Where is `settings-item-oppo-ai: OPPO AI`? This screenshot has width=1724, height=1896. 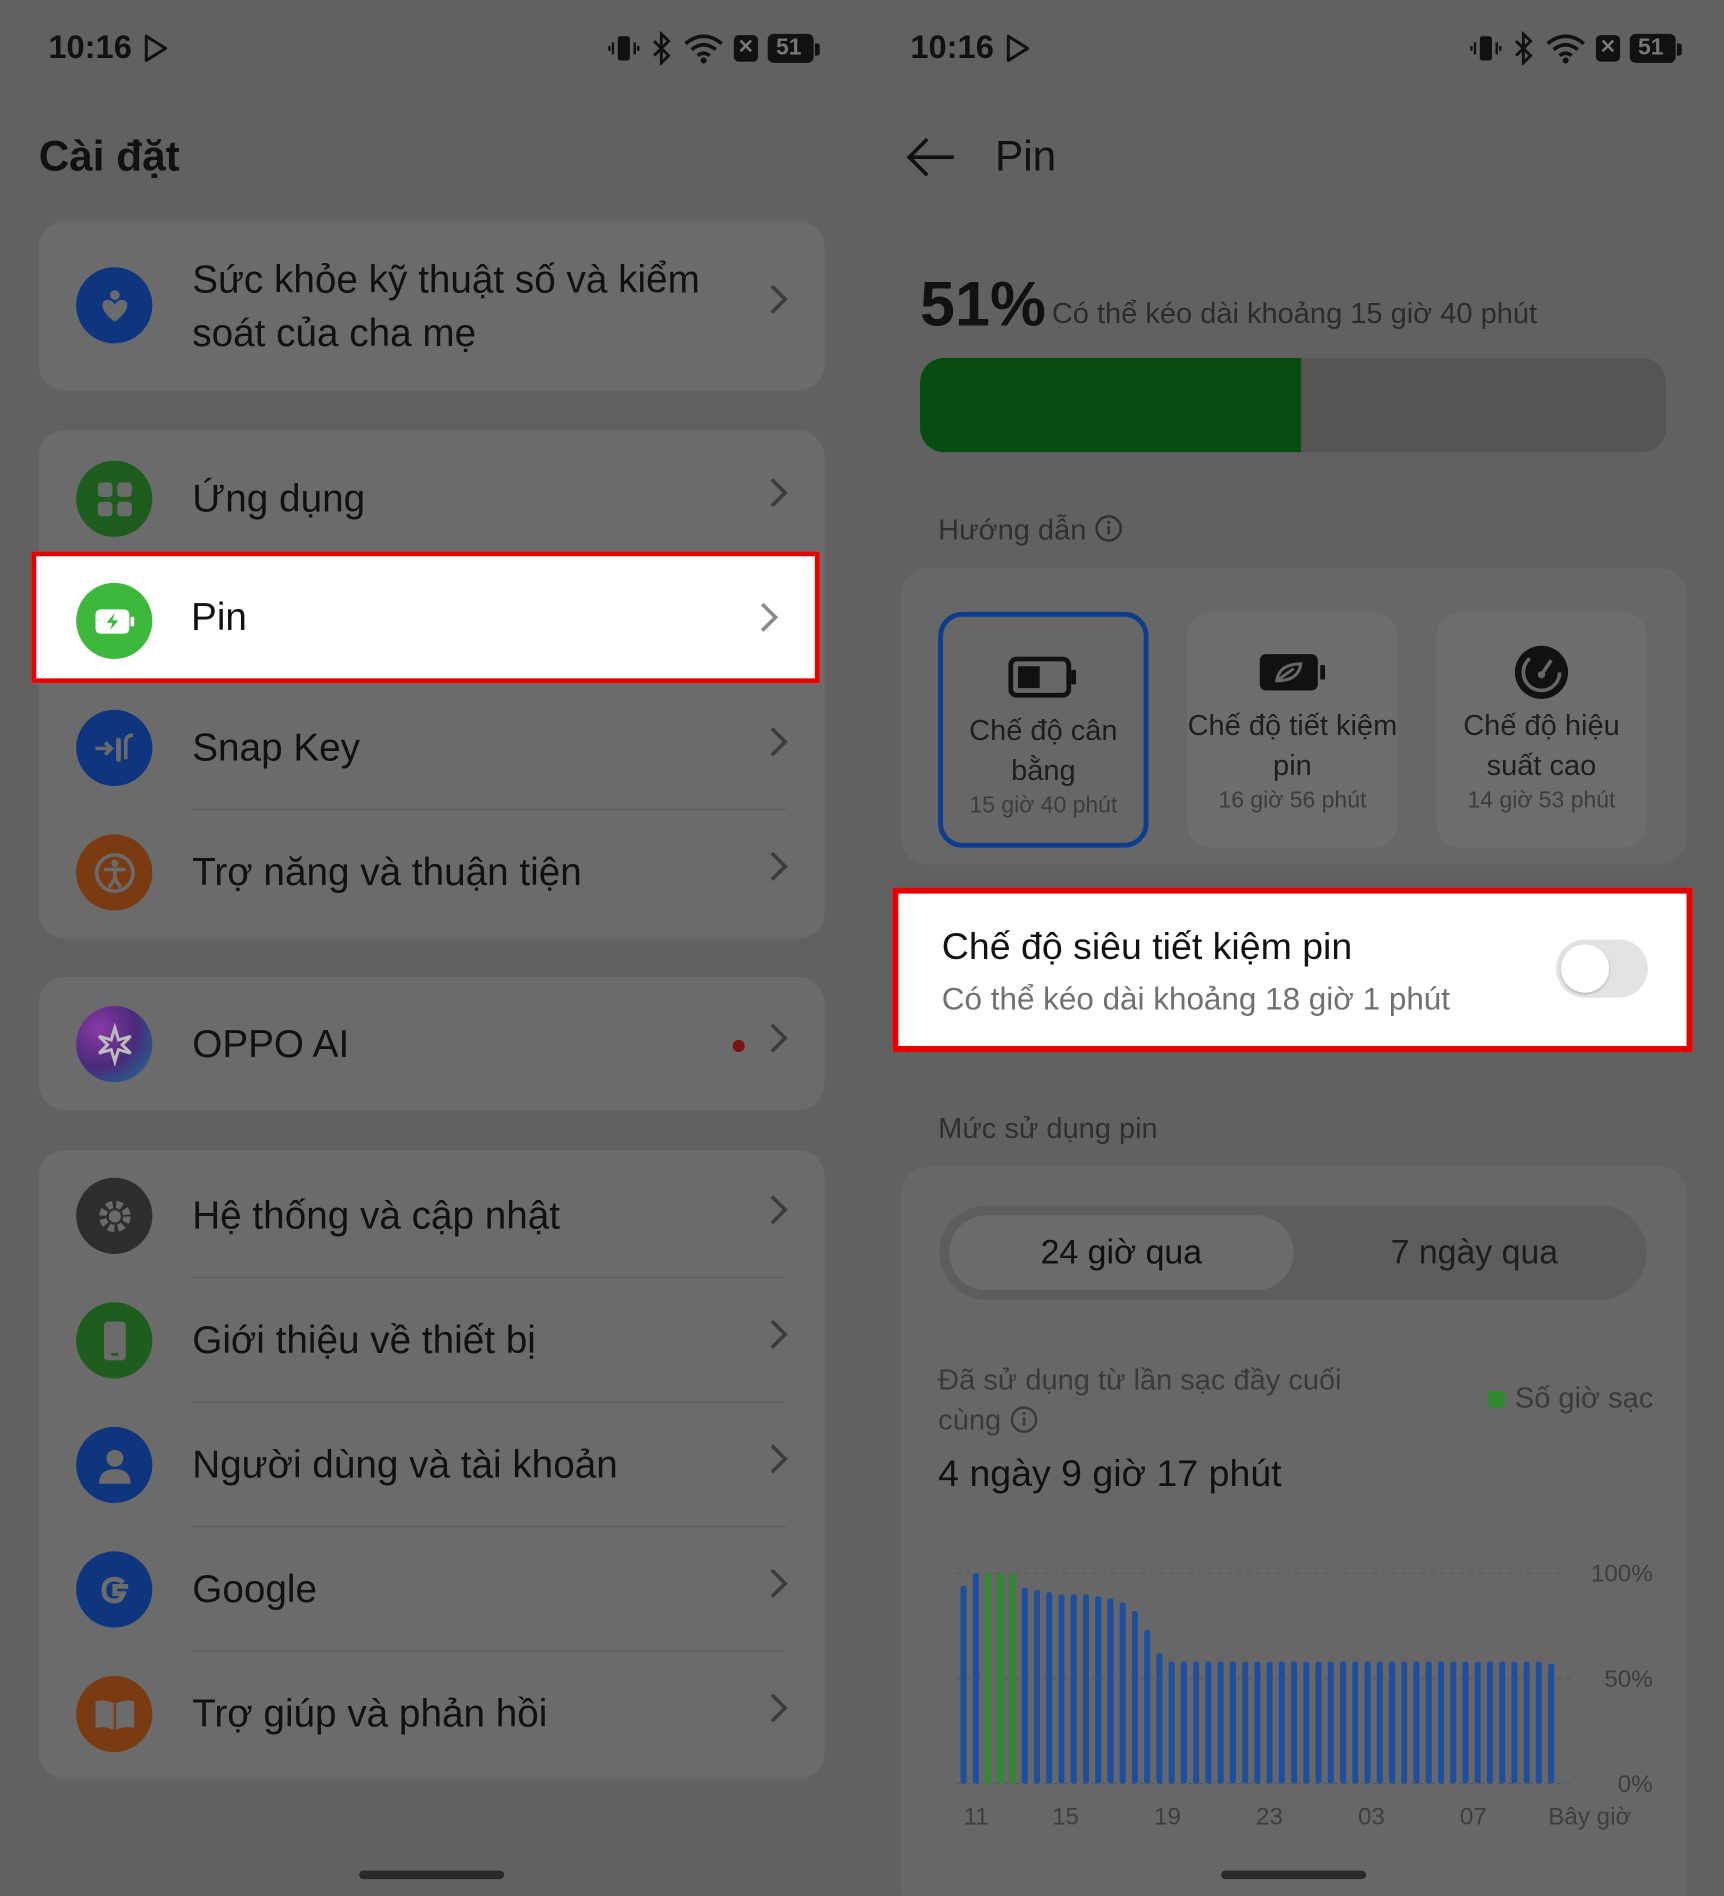 settings-item-oppo-ai: OPPO AI is located at coordinates (432, 1044).